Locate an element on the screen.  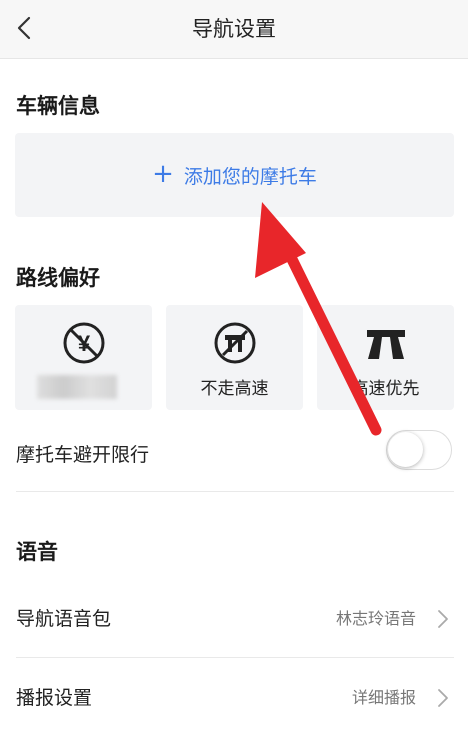
nav-header: 导航设置 is located at coordinates (234, 29).